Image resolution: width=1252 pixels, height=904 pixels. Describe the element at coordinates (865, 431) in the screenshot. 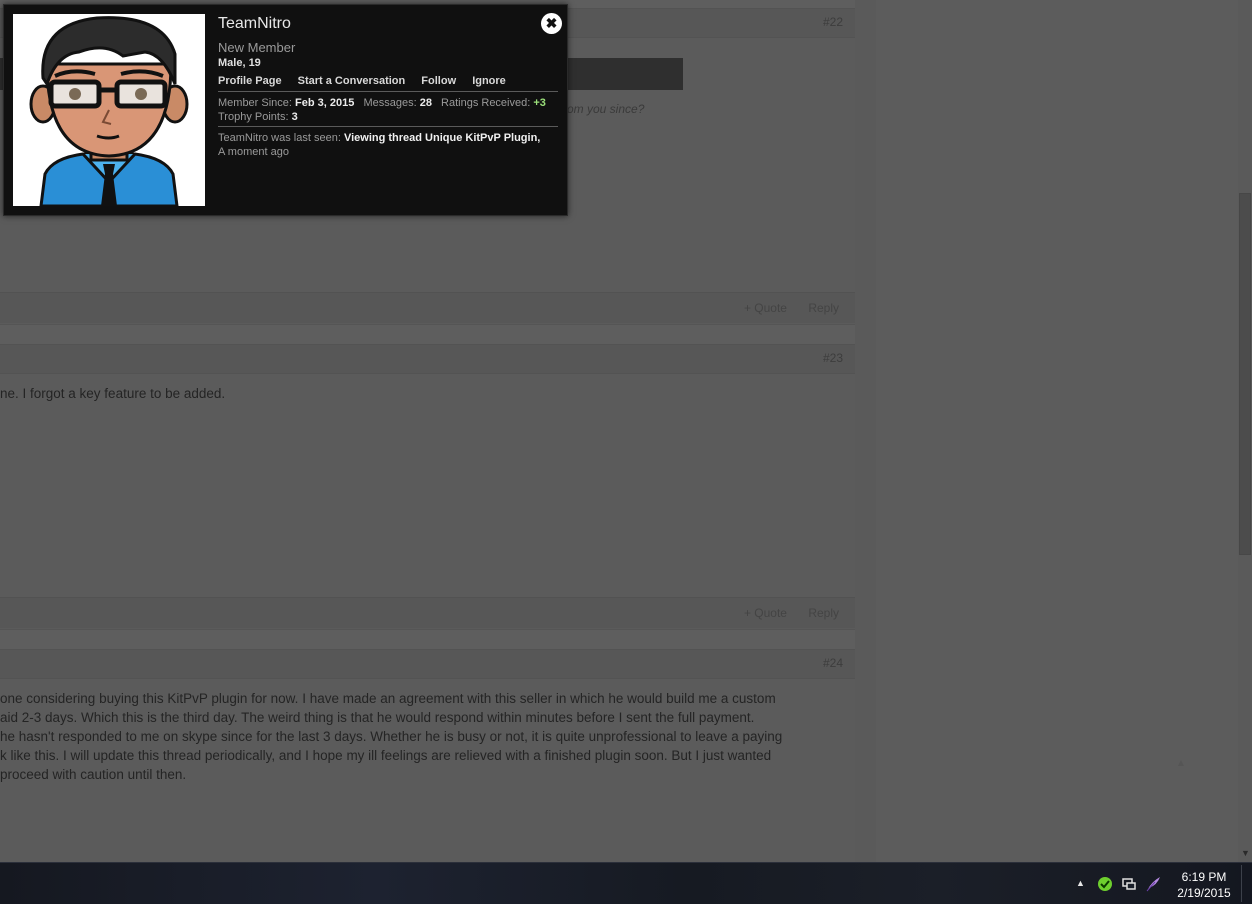

I see `content-gutter` at that location.